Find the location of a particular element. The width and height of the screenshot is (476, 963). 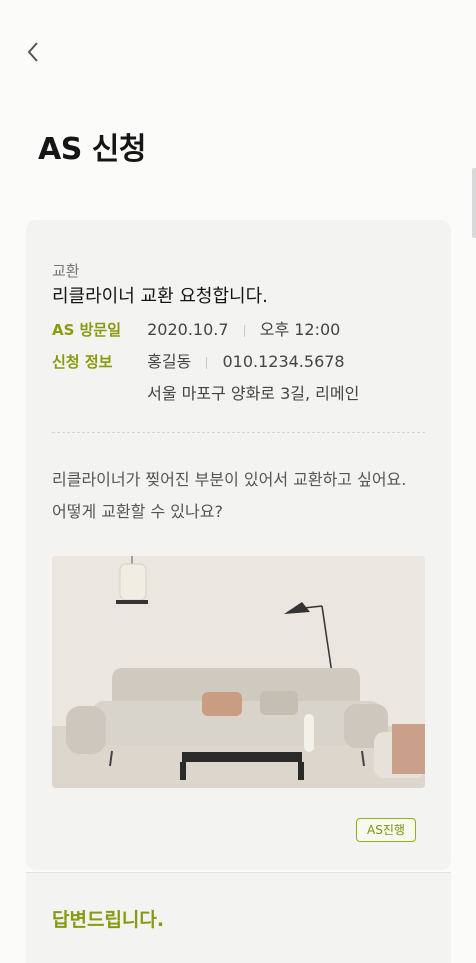

back-button is located at coordinates (34, 52).